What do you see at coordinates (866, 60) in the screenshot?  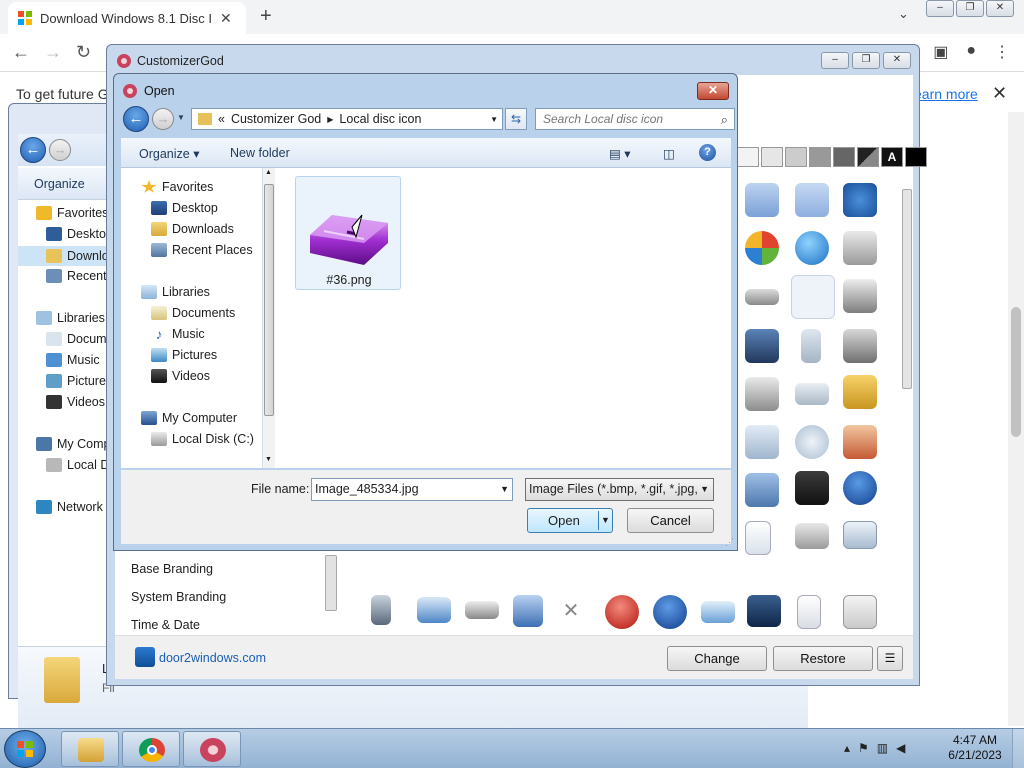 I see `cg-maximize-button: ❐` at bounding box center [866, 60].